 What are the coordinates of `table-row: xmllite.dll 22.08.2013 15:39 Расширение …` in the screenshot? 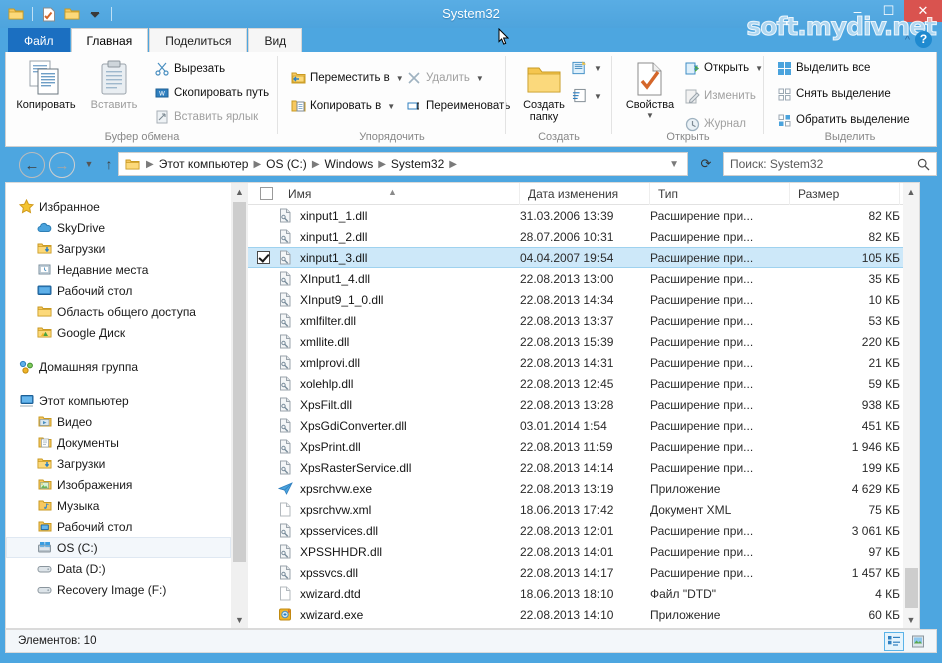 It's located at (583, 341).